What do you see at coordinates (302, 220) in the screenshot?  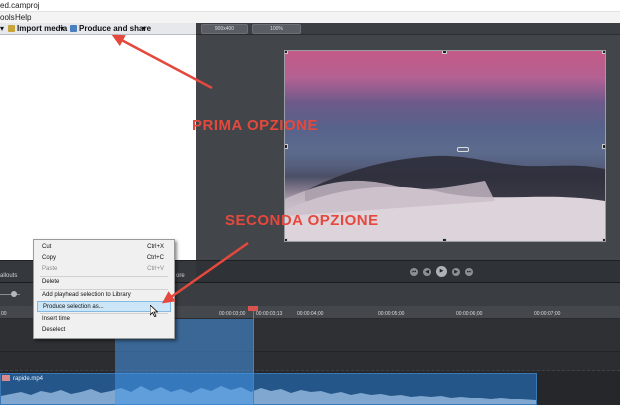 I see `annotation-second-option: SECONDA OPZIONE` at bounding box center [302, 220].